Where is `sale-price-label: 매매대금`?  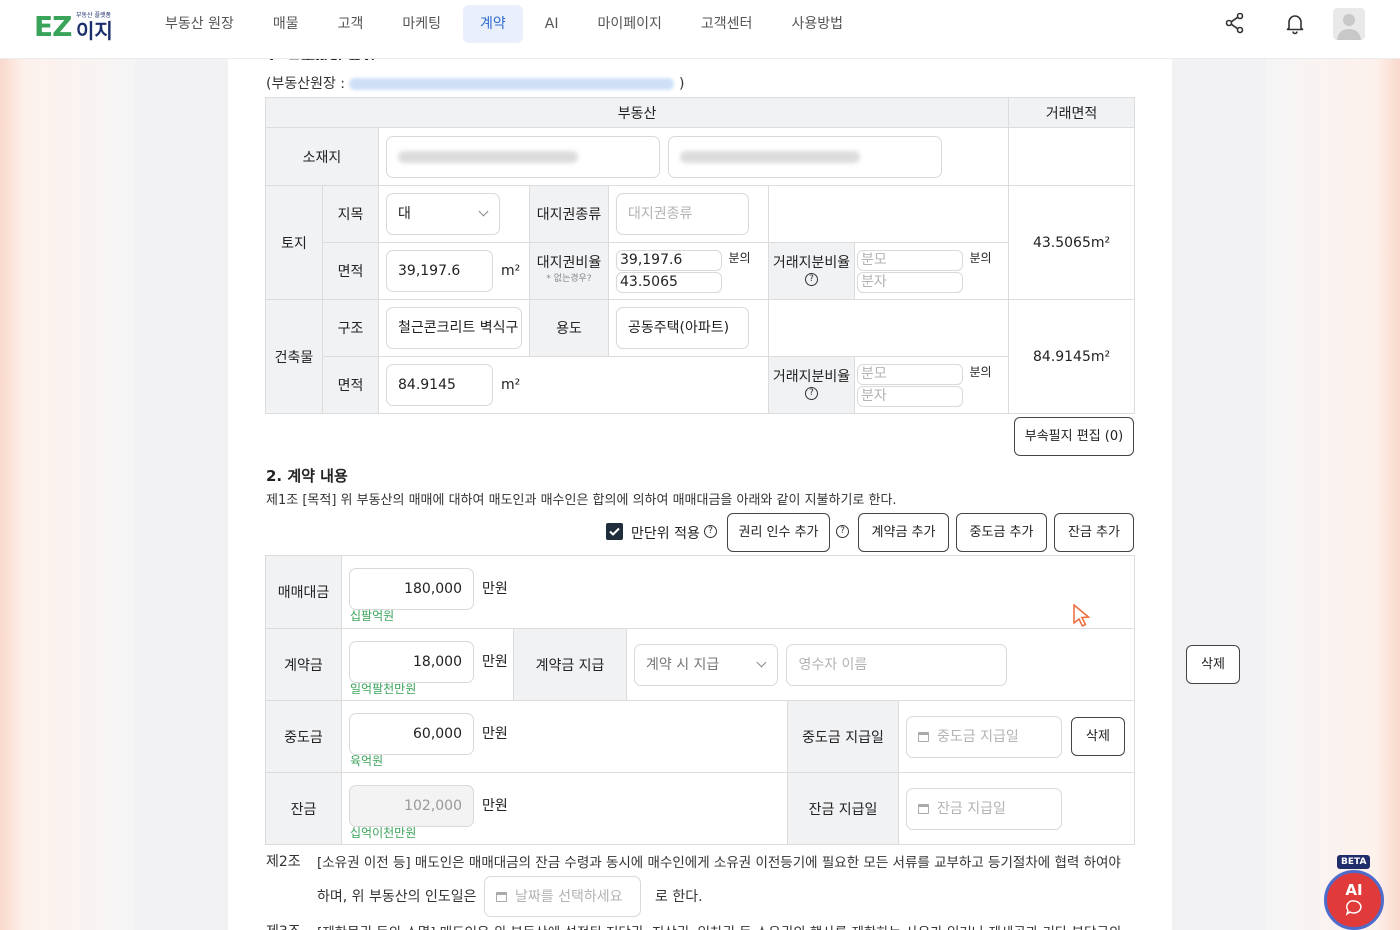 sale-price-label: 매매대금 is located at coordinates (303, 592).